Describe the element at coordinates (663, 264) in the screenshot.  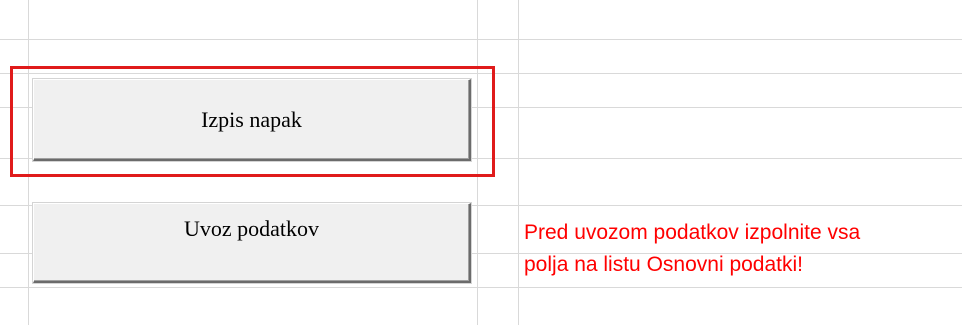
I see `warning-line-2: polja na listu Osnovni podatki!` at that location.